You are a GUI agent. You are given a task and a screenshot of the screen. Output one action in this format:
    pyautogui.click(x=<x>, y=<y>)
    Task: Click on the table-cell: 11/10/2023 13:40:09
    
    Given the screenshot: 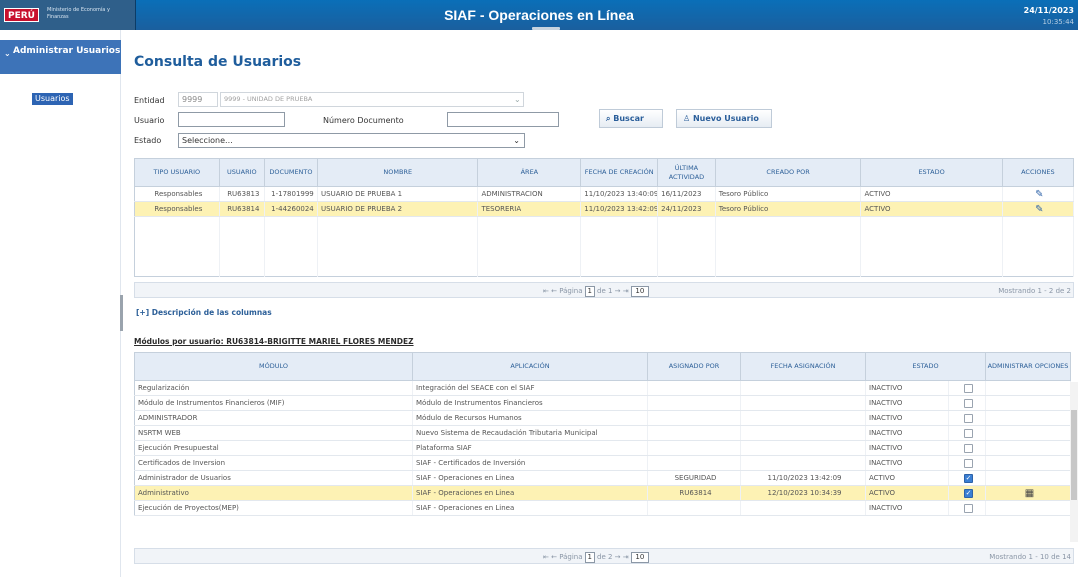 What is the action you would take?
    pyautogui.click(x=619, y=194)
    